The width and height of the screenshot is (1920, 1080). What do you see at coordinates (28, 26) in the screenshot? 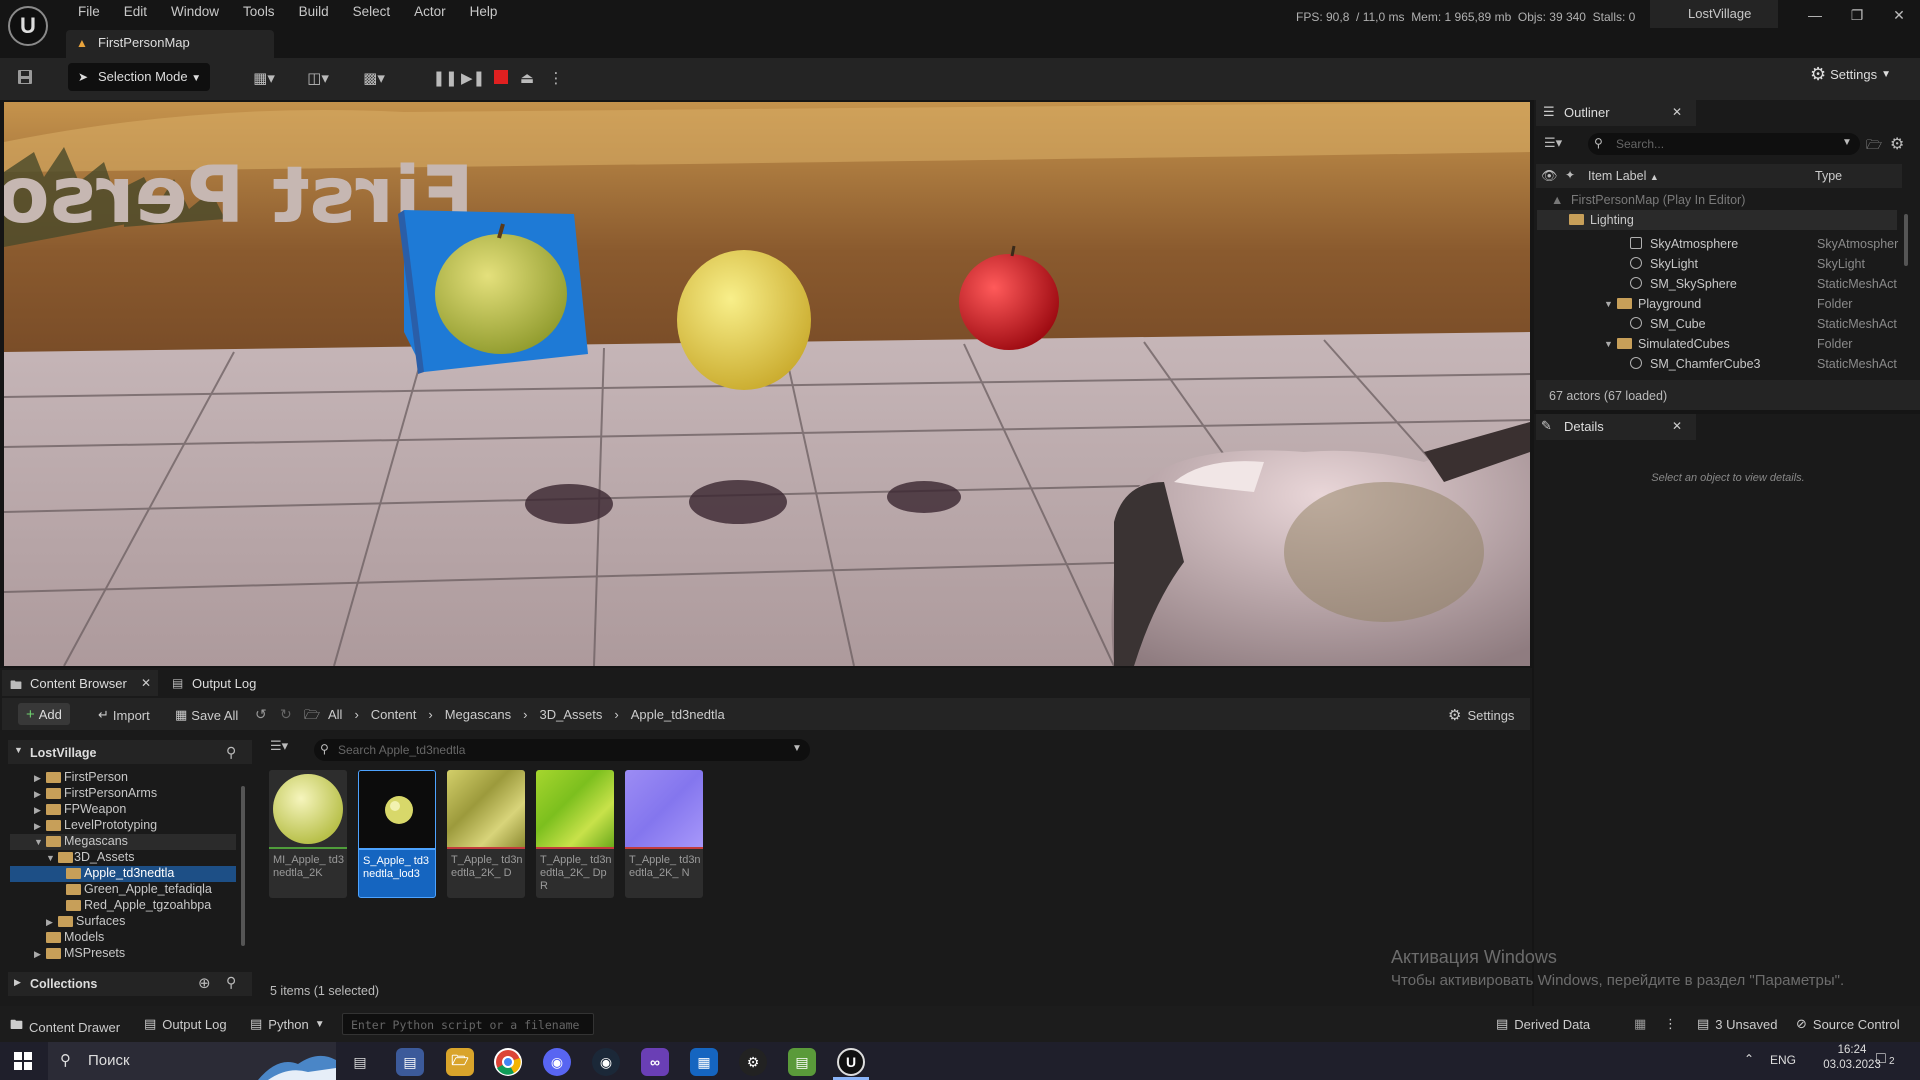
I see `unreal-logo-icon: U` at bounding box center [28, 26].